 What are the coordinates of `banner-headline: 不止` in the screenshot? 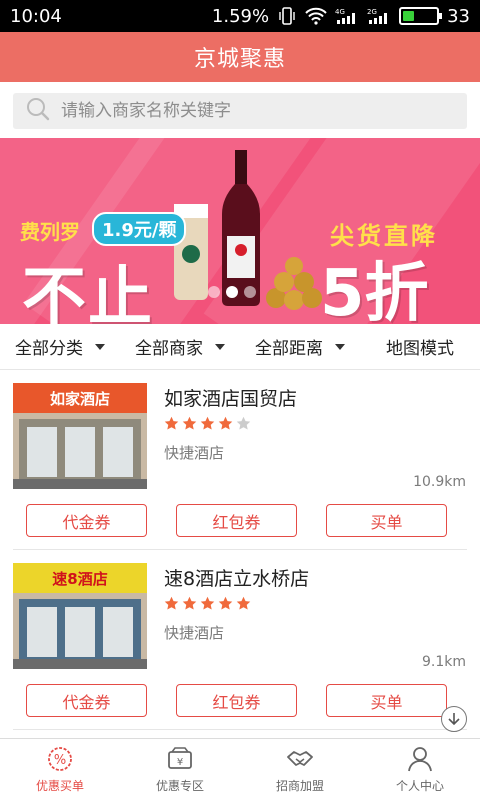 It's located at (88, 292).